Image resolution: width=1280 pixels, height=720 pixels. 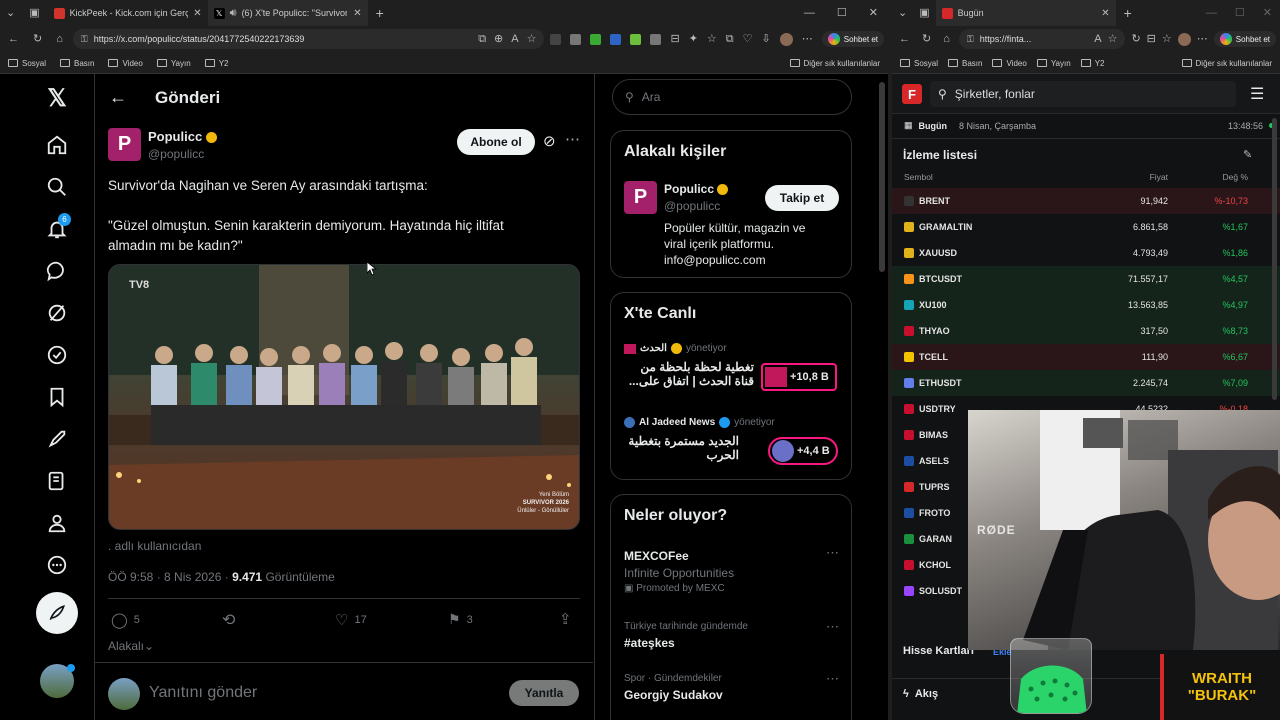 What do you see at coordinates (57, 271) in the screenshot?
I see `messages-icon` at bounding box center [57, 271].